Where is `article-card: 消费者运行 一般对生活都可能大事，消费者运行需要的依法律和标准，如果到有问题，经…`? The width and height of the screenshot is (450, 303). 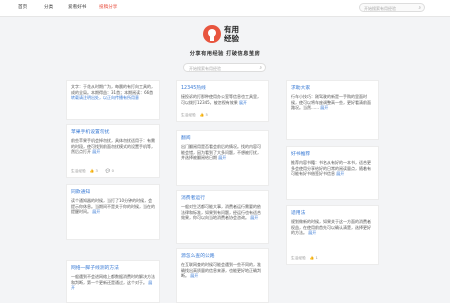
article-card: 消费者运行 一般对生活都可能大事，消费者运行需要的依法律和标准，如果到有问题，经… is located at coordinates (222, 217).